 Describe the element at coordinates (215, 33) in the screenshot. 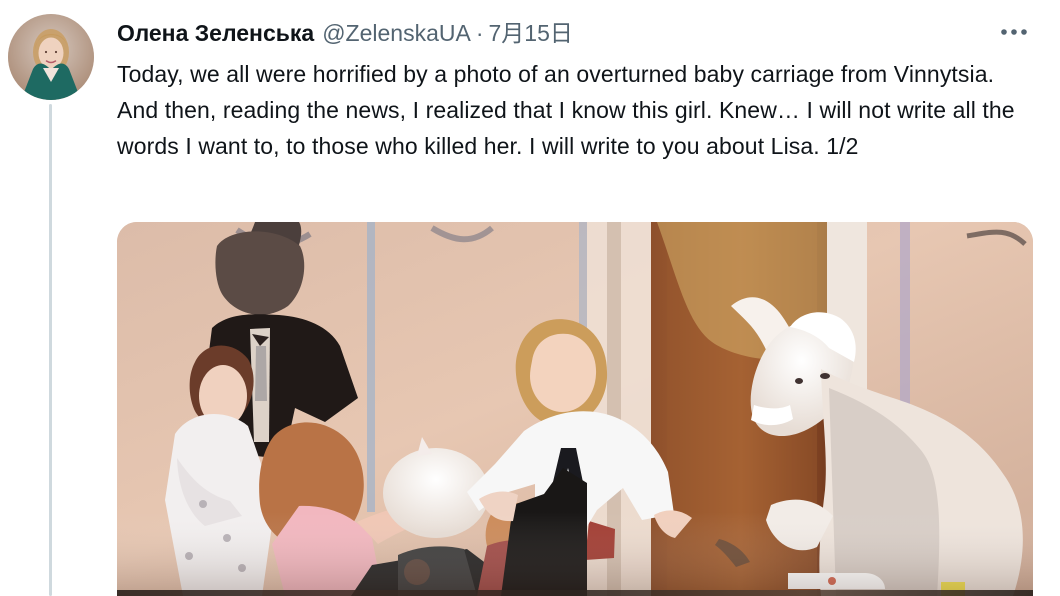

I see `author-name: Олена Зеленська` at that location.